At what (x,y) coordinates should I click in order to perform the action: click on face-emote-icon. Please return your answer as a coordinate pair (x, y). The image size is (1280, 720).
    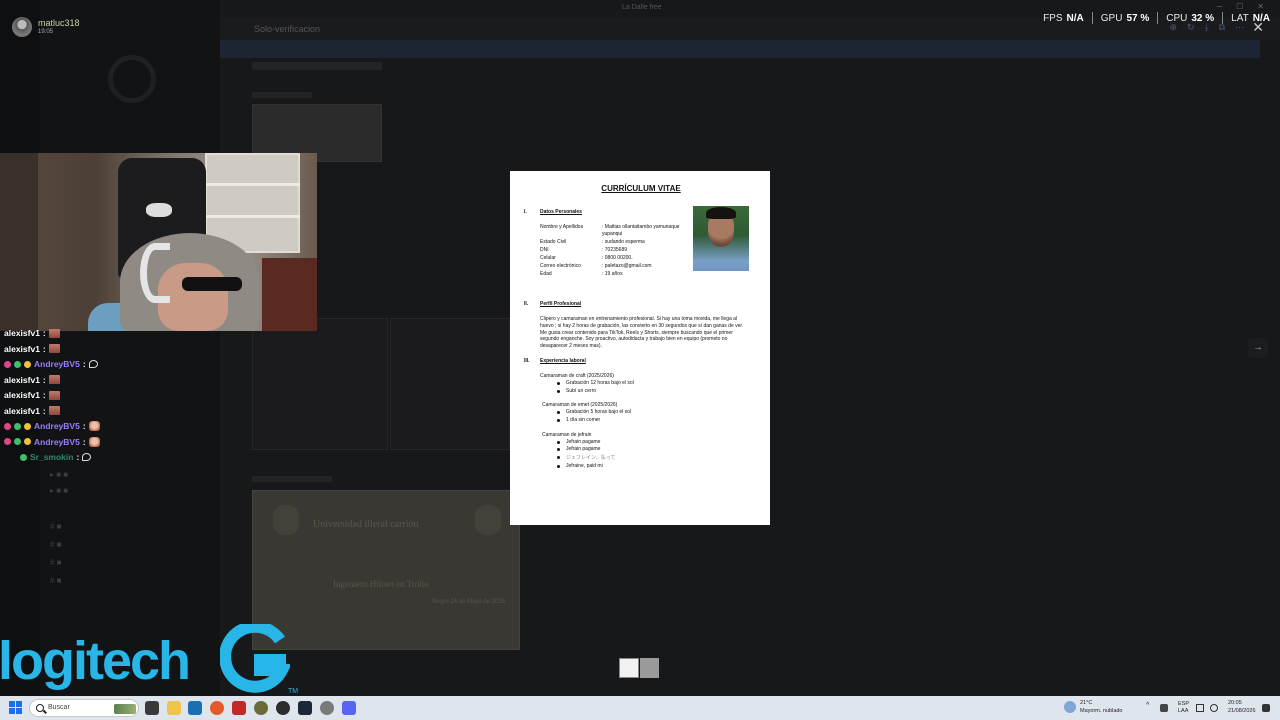
    Looking at the image, I should click on (94, 426).